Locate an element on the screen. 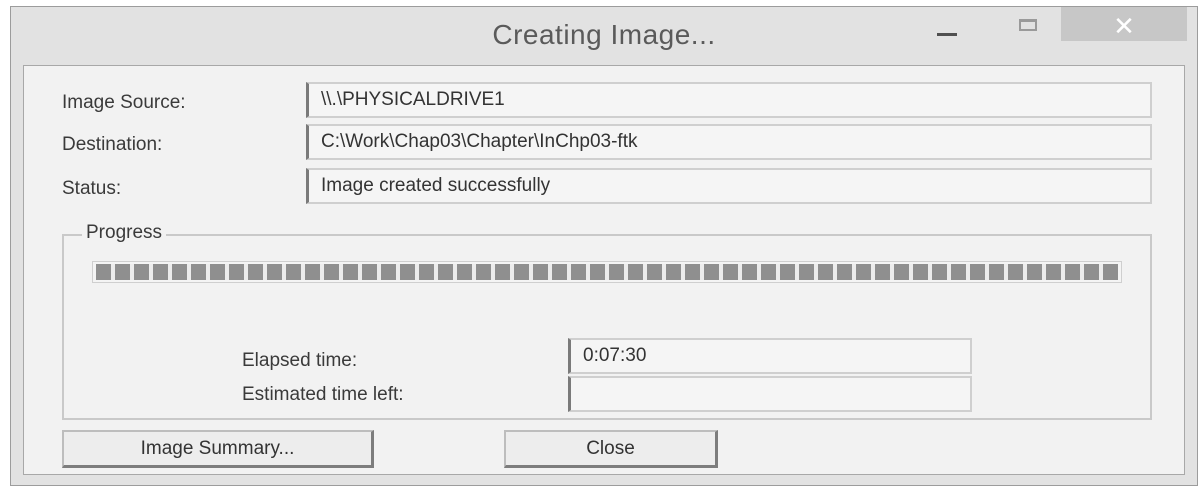 This screenshot has height=493, width=1202. maximize-button is located at coordinates (1027, 25).